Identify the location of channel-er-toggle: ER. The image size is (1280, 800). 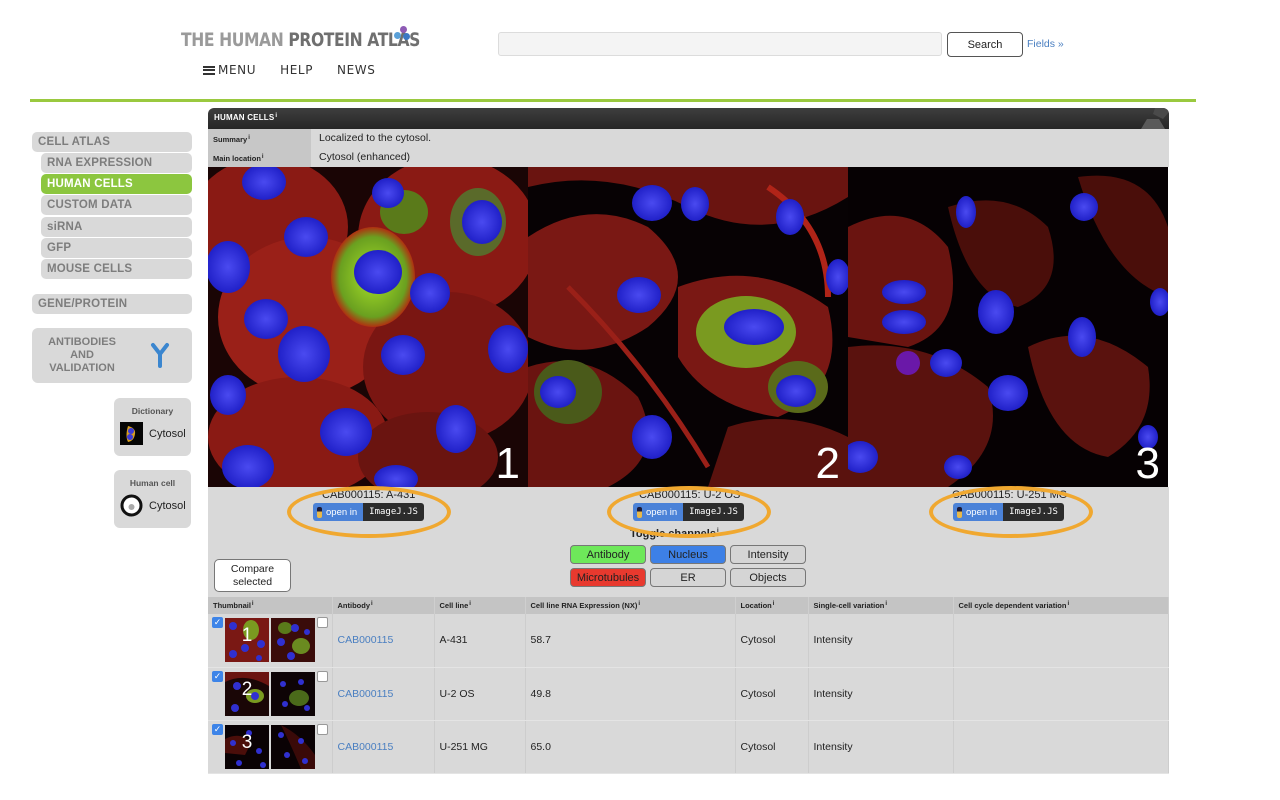
(688, 577).